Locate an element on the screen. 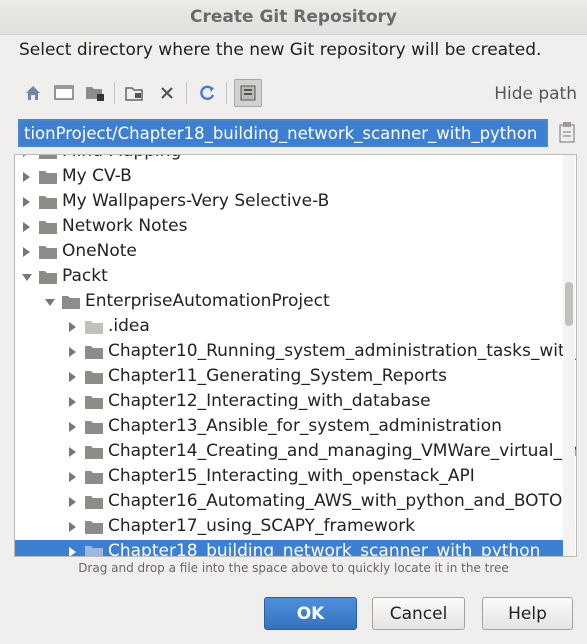 This screenshot has height=644, width=587. tree-row-label: Chapter17_using_SCAPY_framework is located at coordinates (262, 526).